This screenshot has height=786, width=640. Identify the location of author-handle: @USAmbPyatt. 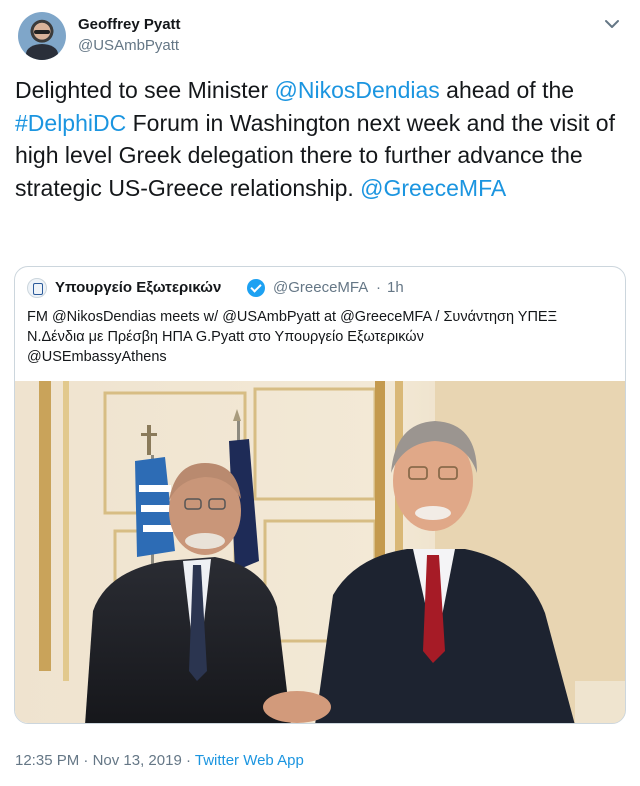
(128, 45).